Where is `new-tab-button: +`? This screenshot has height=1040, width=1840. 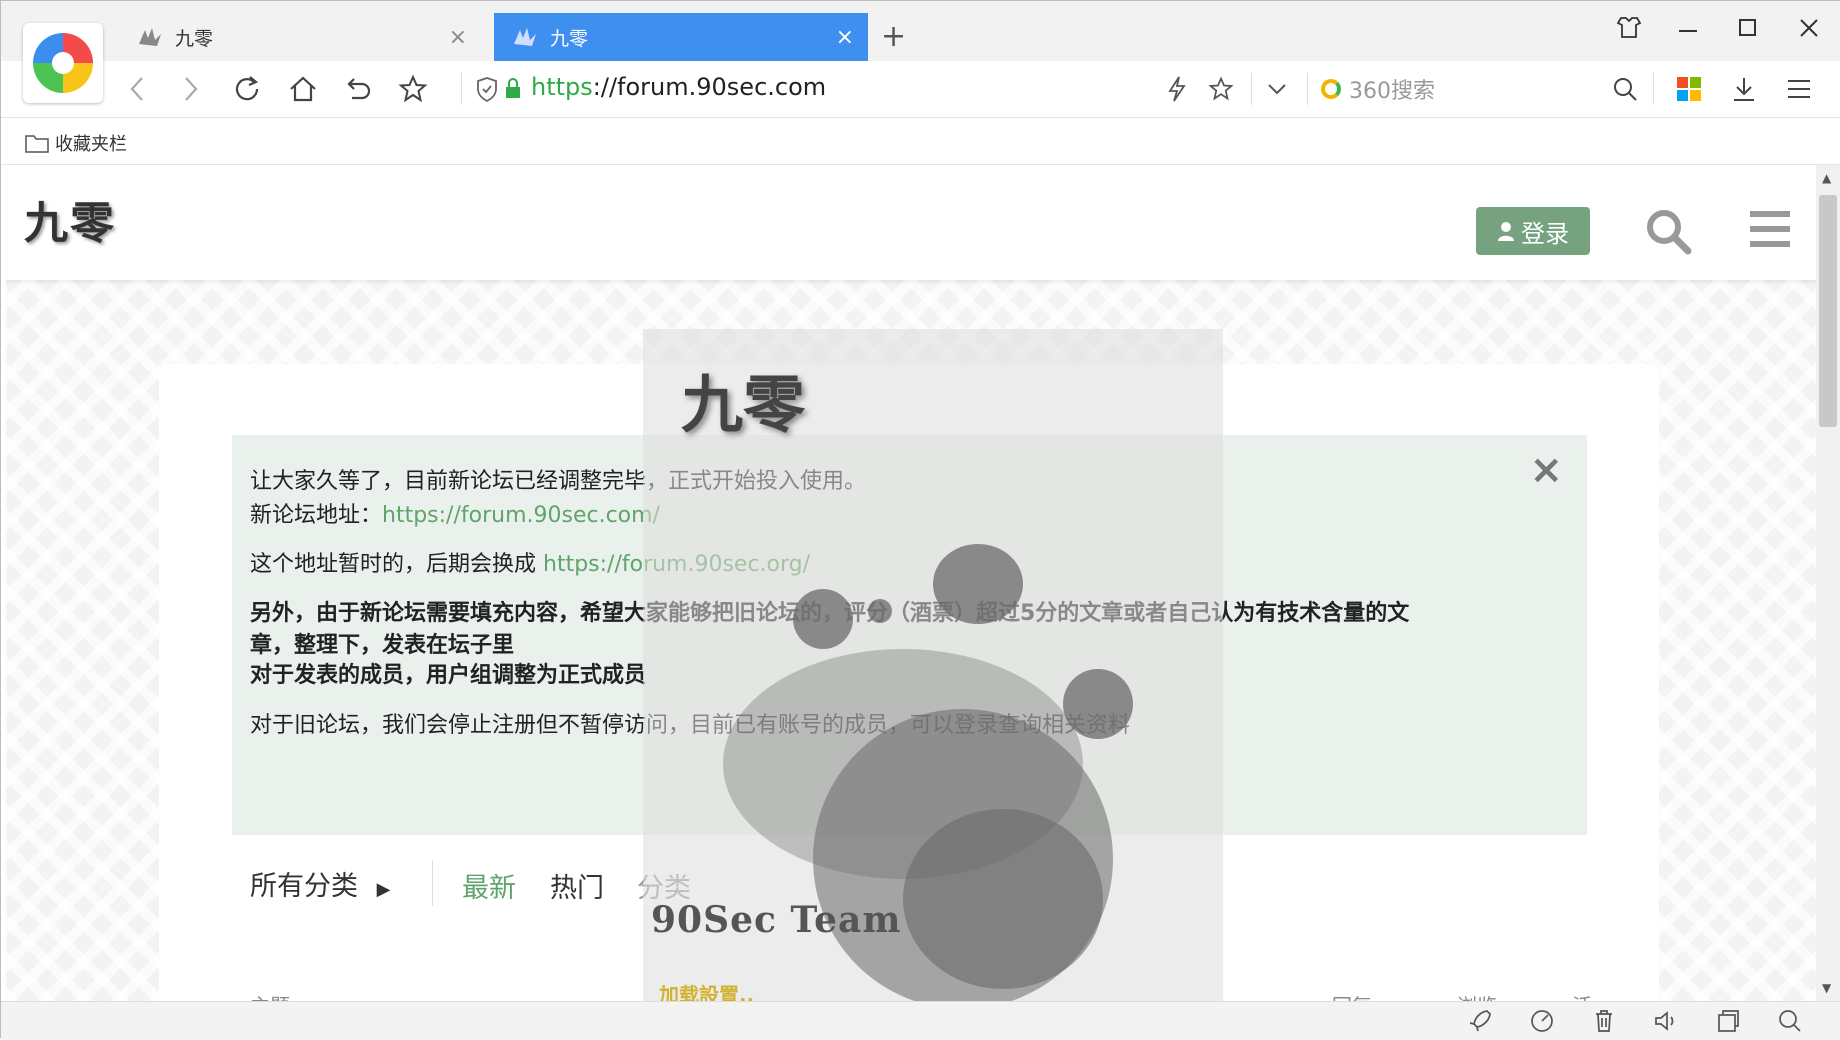
new-tab-button: + is located at coordinates (893, 36).